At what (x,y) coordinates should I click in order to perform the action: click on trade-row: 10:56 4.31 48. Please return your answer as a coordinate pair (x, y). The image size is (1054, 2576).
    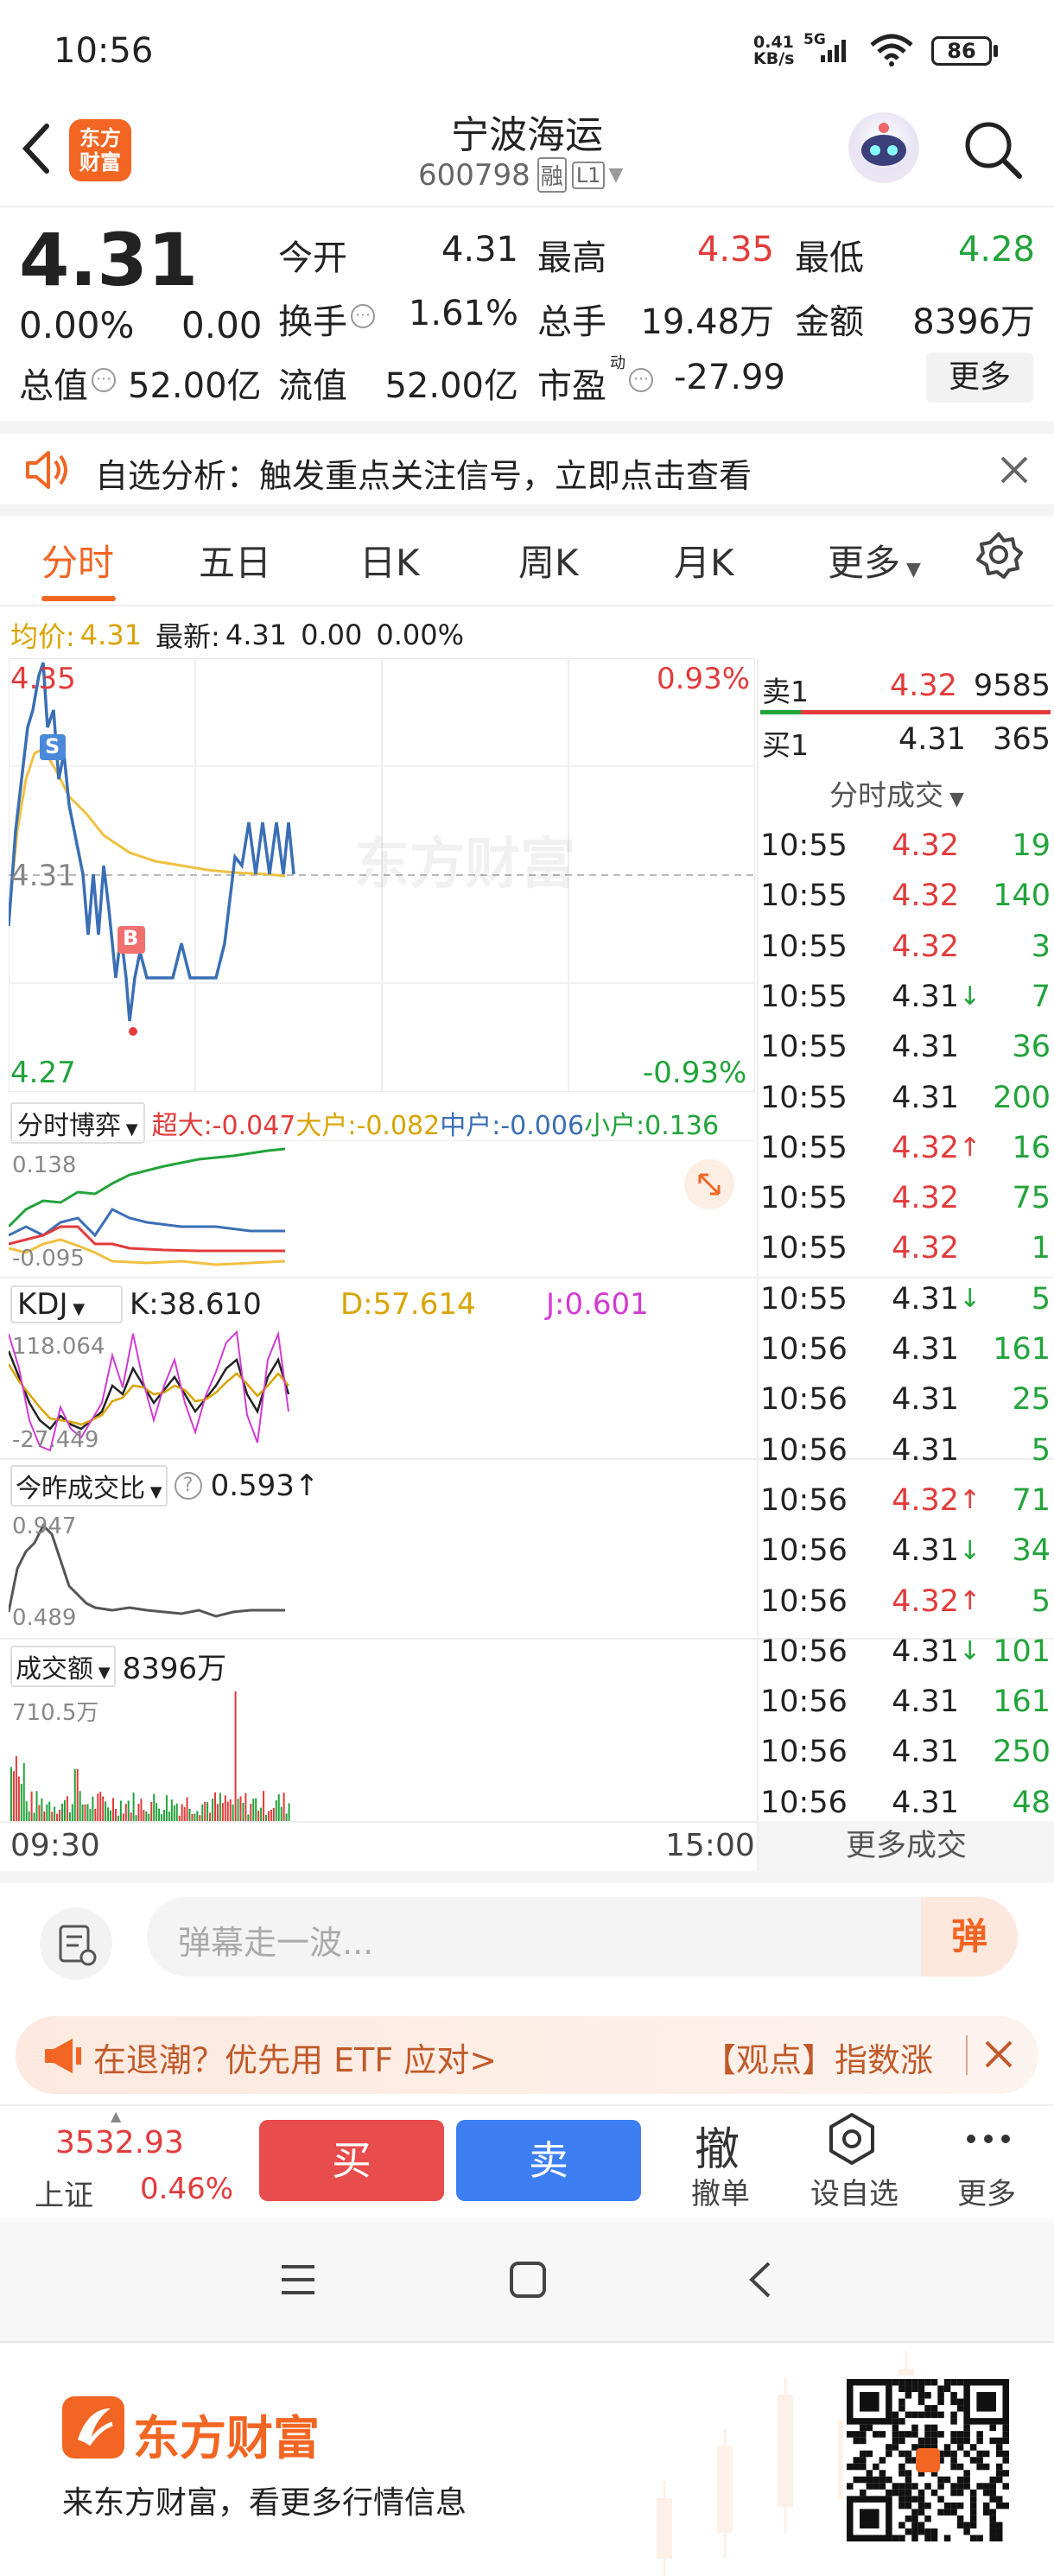
    Looking at the image, I should click on (905, 1803).